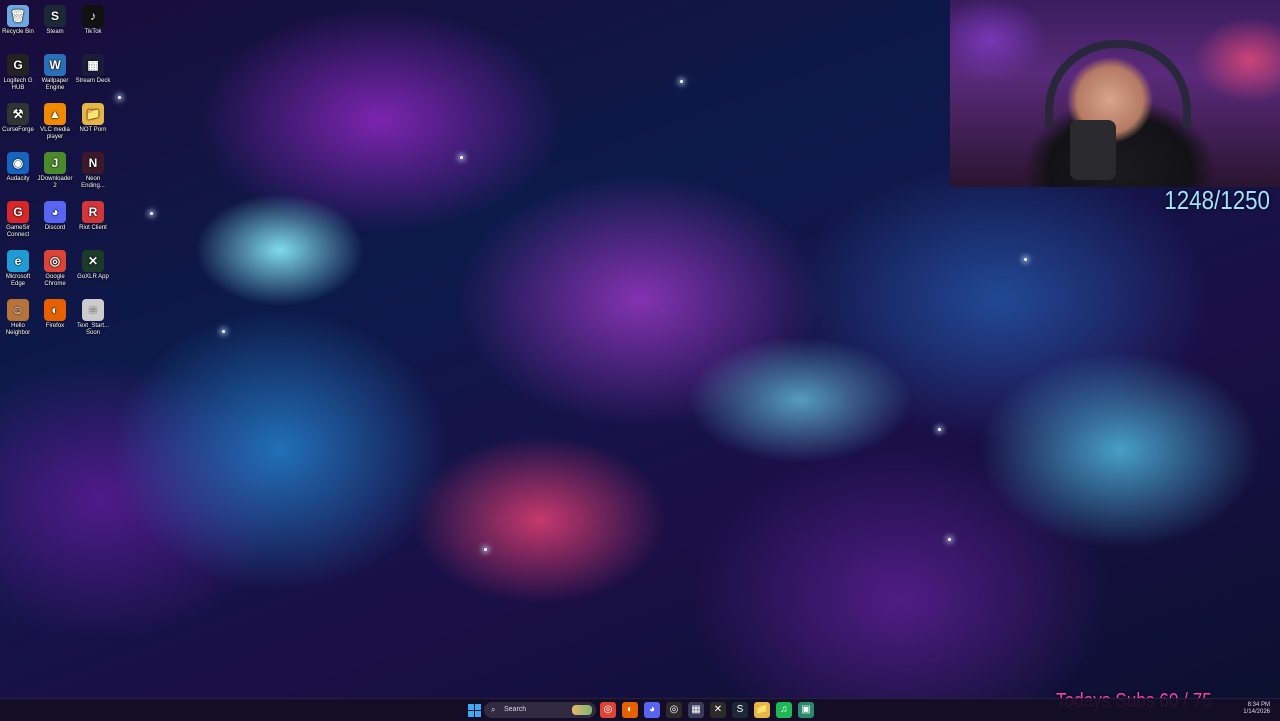 The height and width of the screenshot is (721, 1280). What do you see at coordinates (93, 212) in the screenshot?
I see `riot-client-icon: R` at bounding box center [93, 212].